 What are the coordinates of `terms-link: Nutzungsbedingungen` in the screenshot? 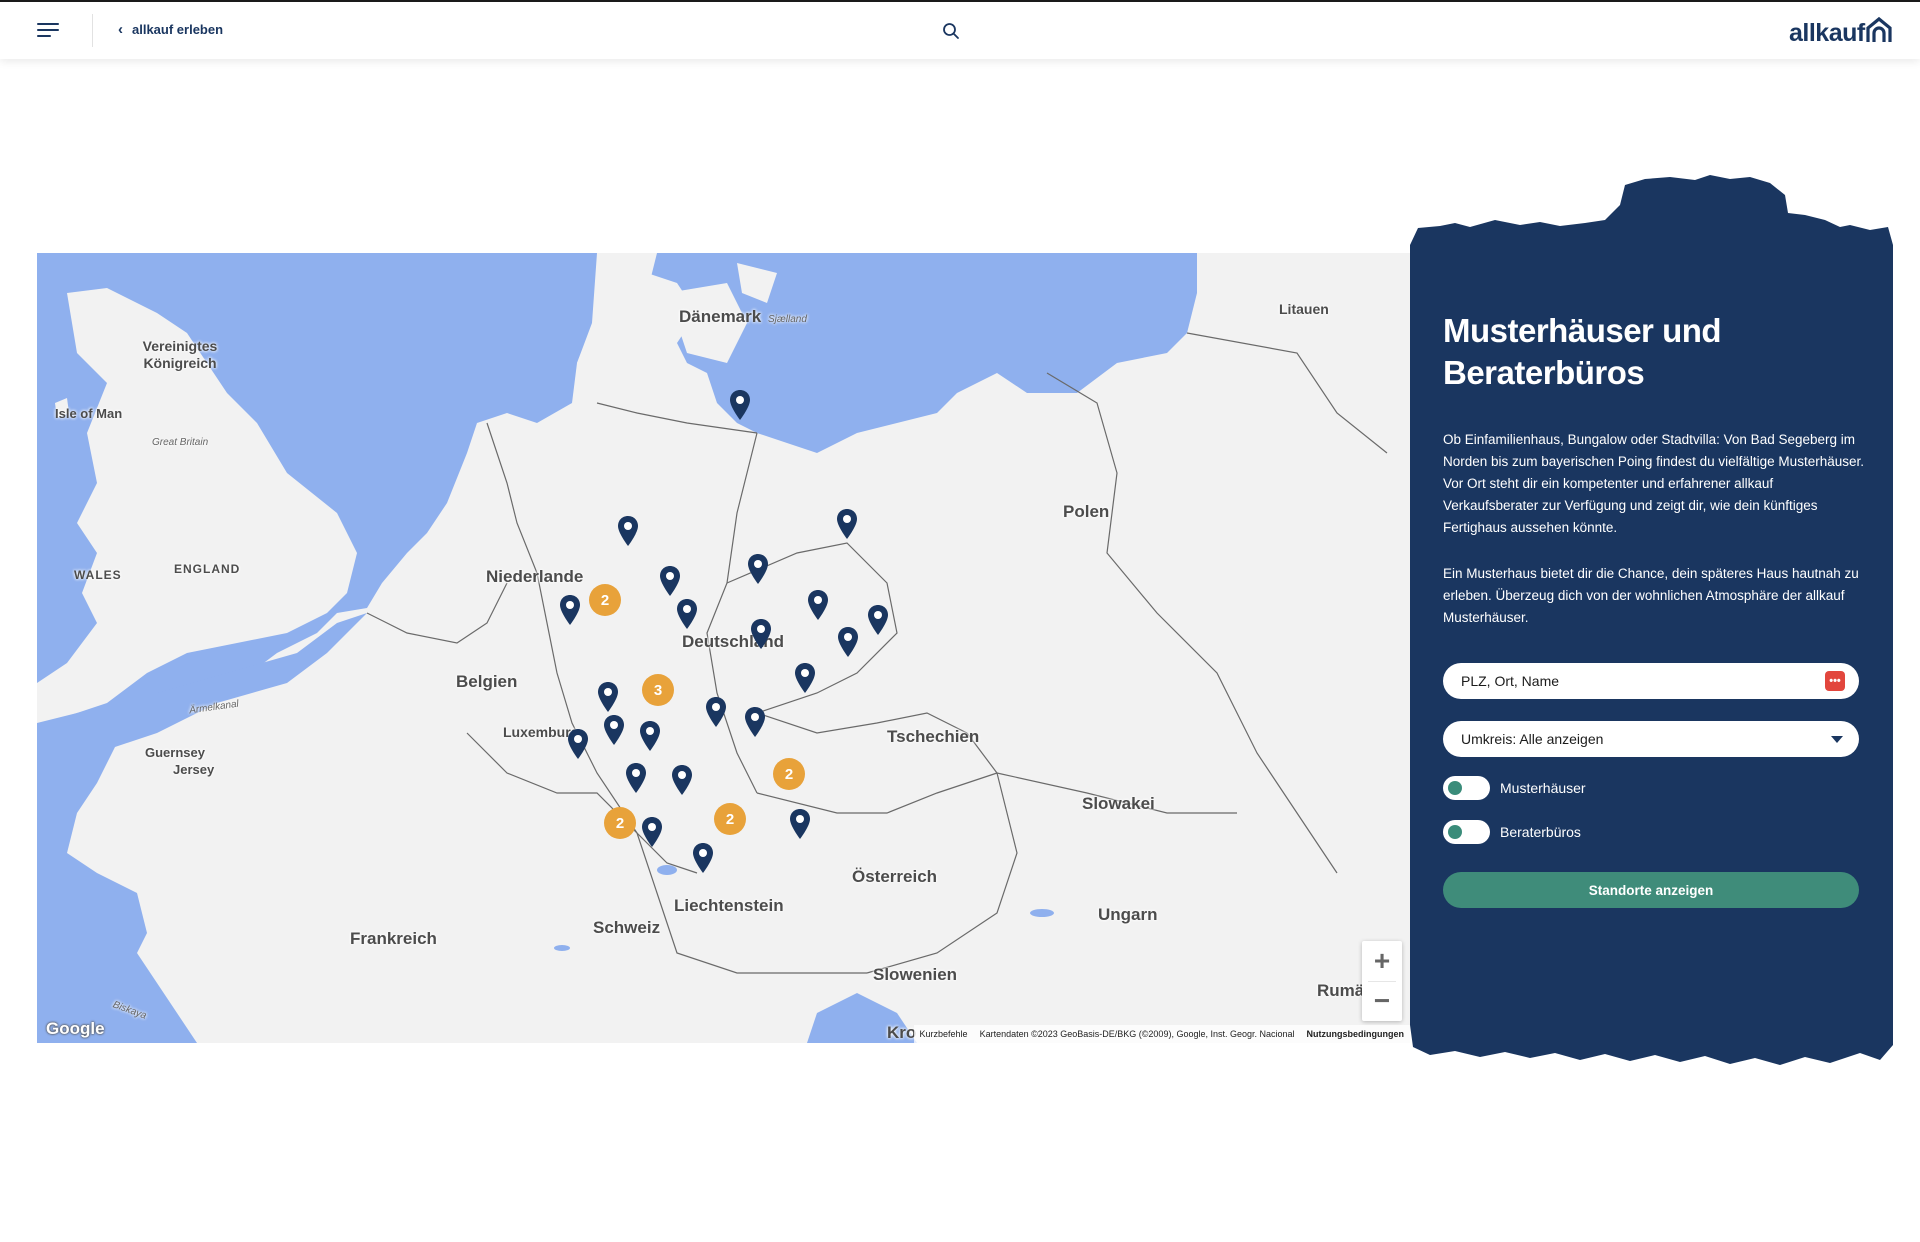 It's located at (1355, 1034).